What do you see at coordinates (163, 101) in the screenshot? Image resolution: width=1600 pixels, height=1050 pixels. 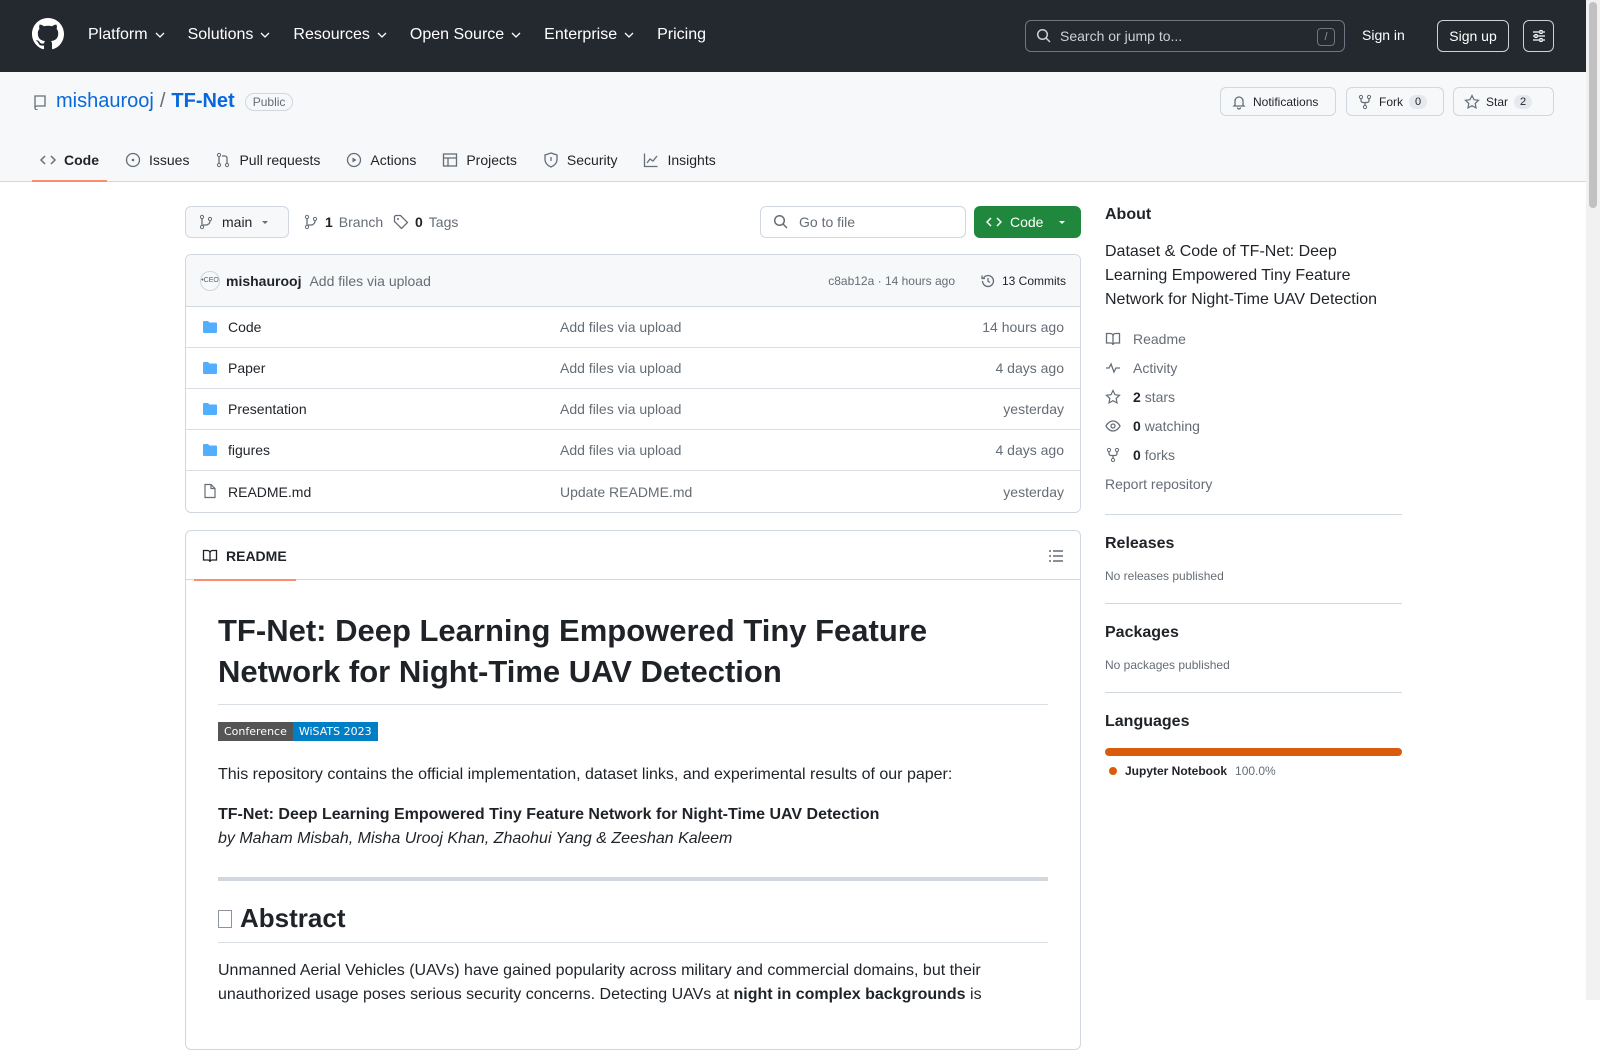 I see `repo-title: mishaurooj / TF-Net Public` at bounding box center [163, 101].